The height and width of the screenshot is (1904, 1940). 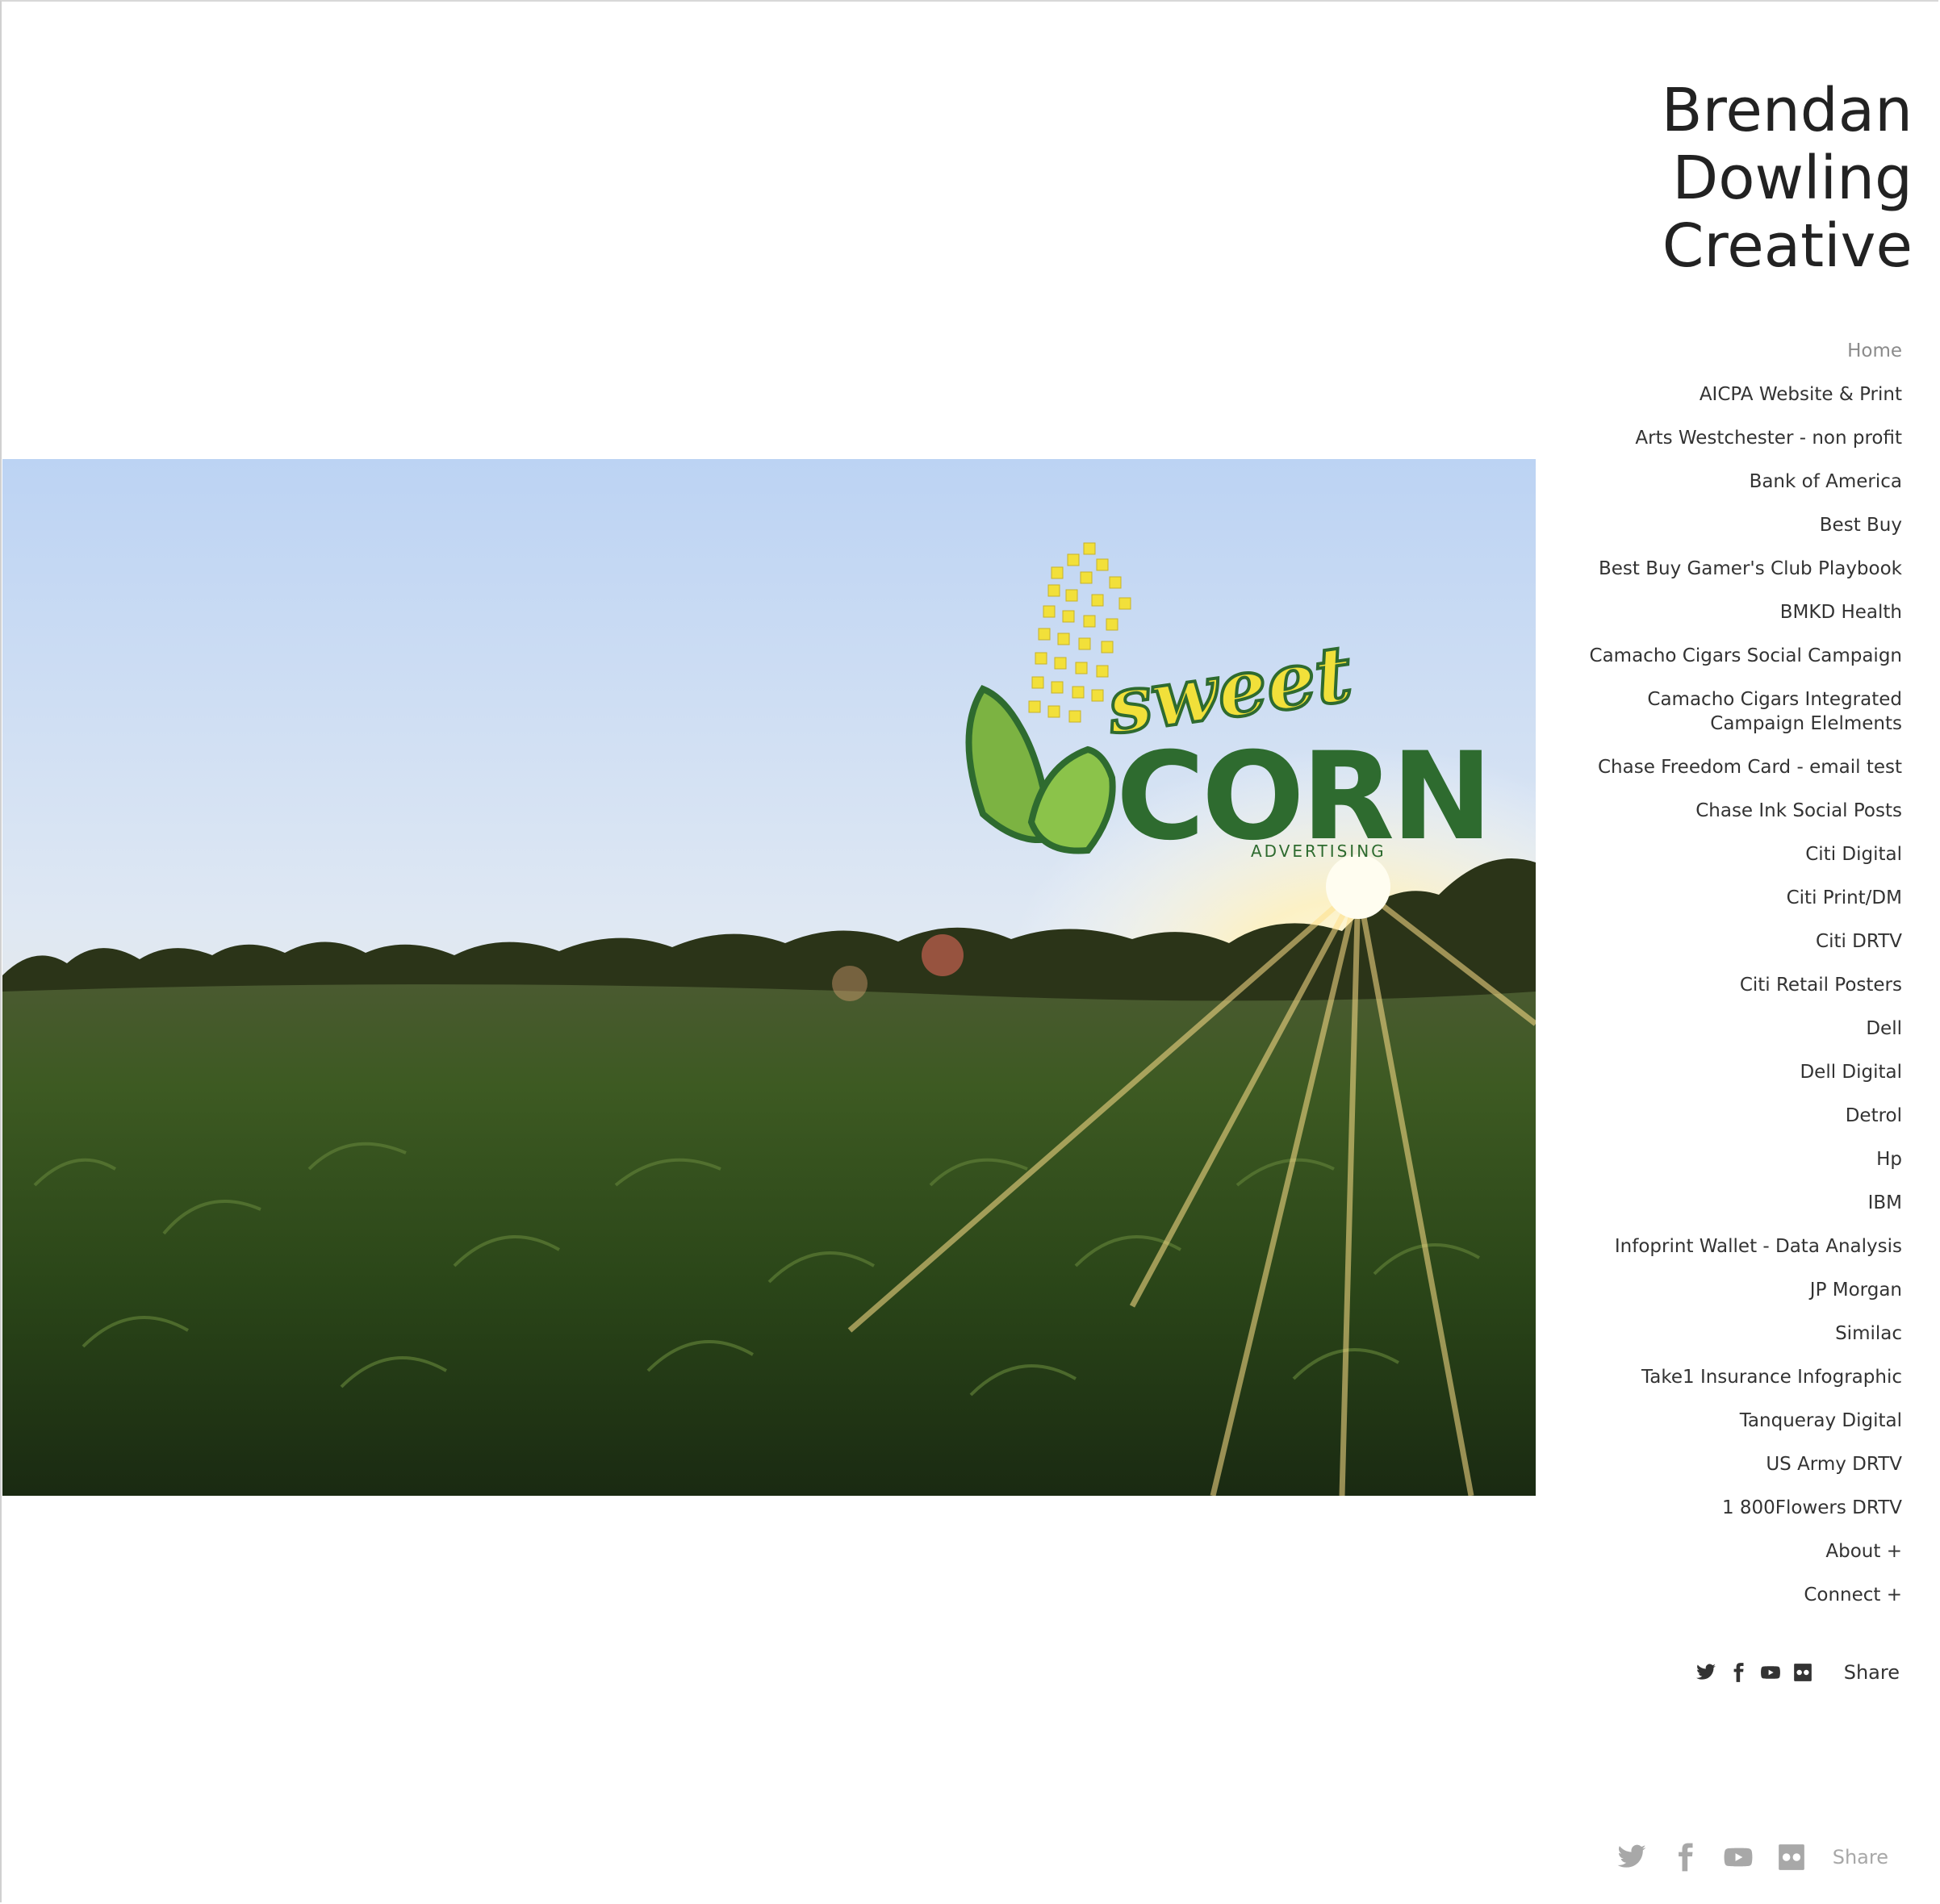 I want to click on site-title: Brendan Dowling Creative, so click(x=1703, y=178).